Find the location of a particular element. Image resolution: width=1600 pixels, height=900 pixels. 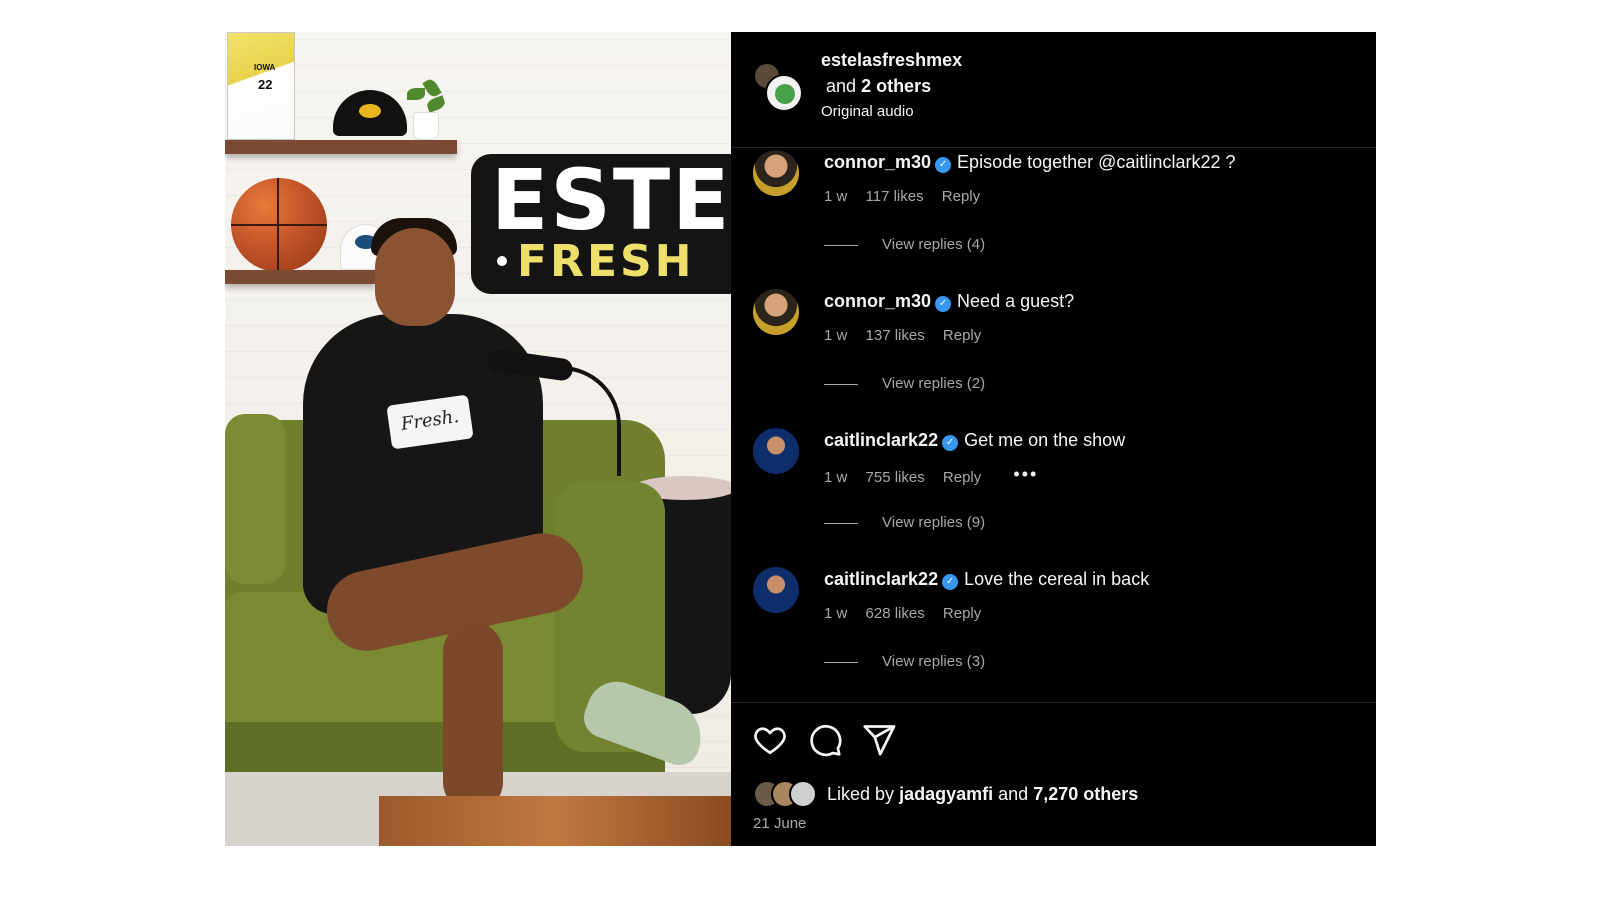

lower-shelf is located at coordinates (300, 277).